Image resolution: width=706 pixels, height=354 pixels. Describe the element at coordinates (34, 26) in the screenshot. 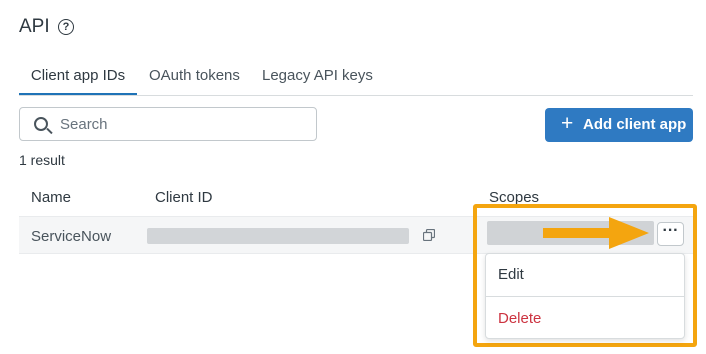

I see `page-title: API` at that location.